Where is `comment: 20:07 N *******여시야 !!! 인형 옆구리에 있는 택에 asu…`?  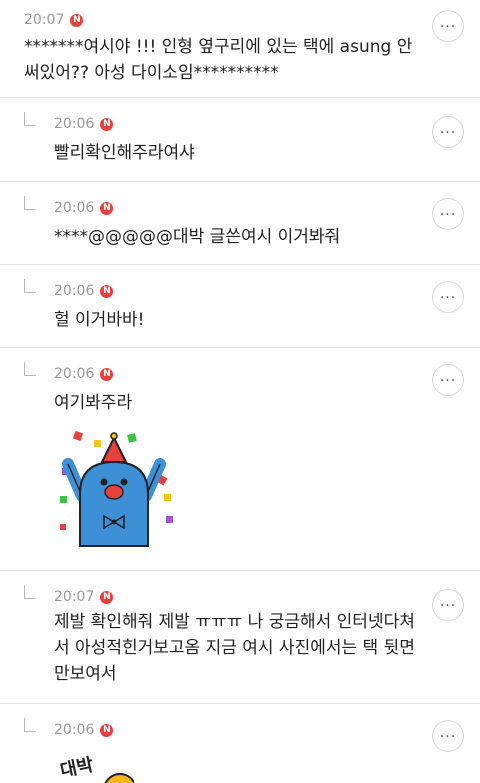 comment: 20:07 N *******여시야 !!! 인형 옆구리에 있는 택에 asu… is located at coordinates (240, 49).